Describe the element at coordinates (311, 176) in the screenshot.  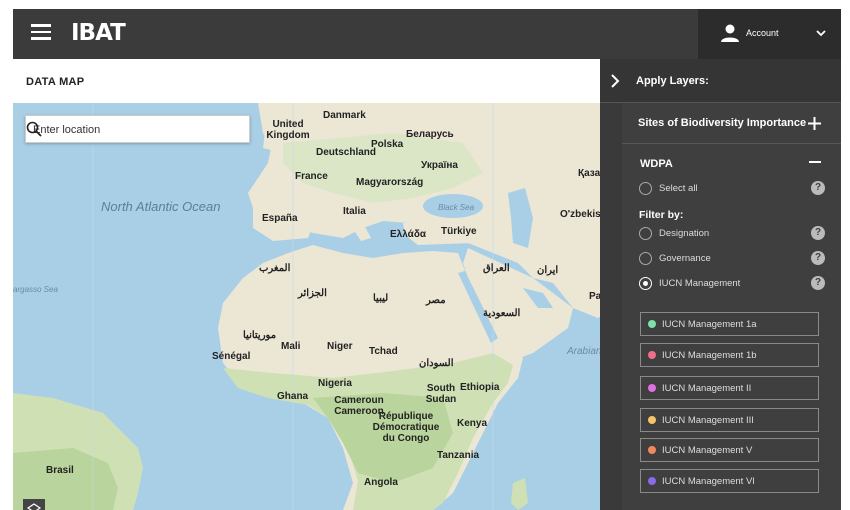
I see `map-label: France` at that location.